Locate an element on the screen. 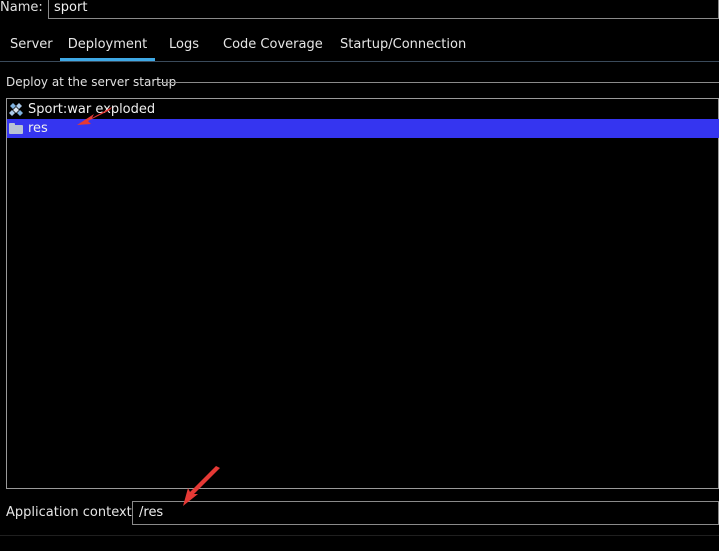 The width and height of the screenshot is (719, 551). list-item-label: res is located at coordinates (38, 128).